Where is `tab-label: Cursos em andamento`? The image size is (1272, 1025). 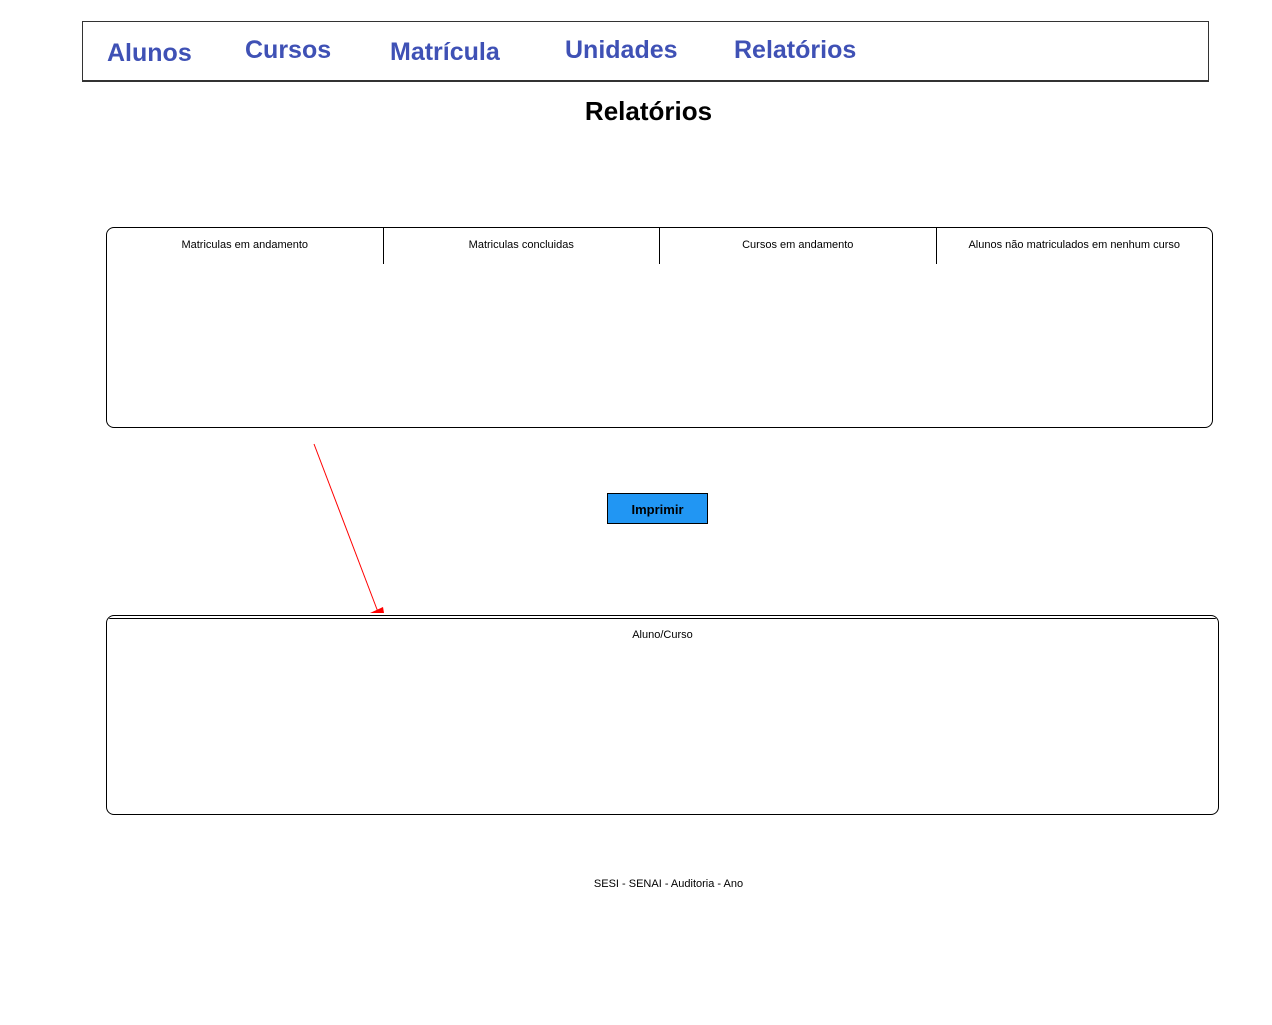
tab-label: Cursos em andamento is located at coordinates (798, 245).